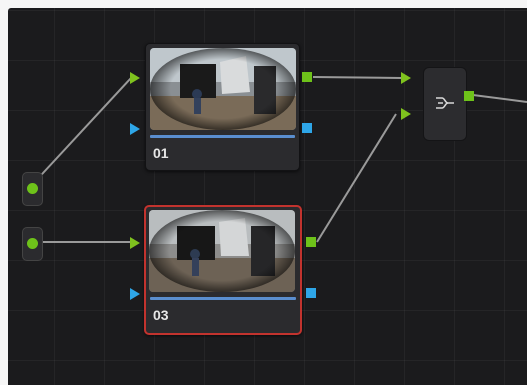 The width and height of the screenshot is (527, 385). Describe the element at coordinates (357, 77) in the screenshot. I see `wire-node01-to-mixer` at that location.